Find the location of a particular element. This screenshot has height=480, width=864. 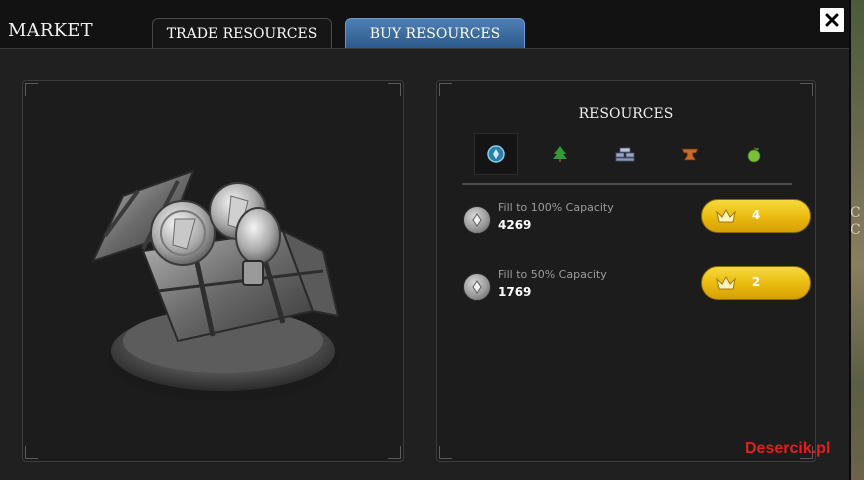

resource-tab-food is located at coordinates (754, 154).